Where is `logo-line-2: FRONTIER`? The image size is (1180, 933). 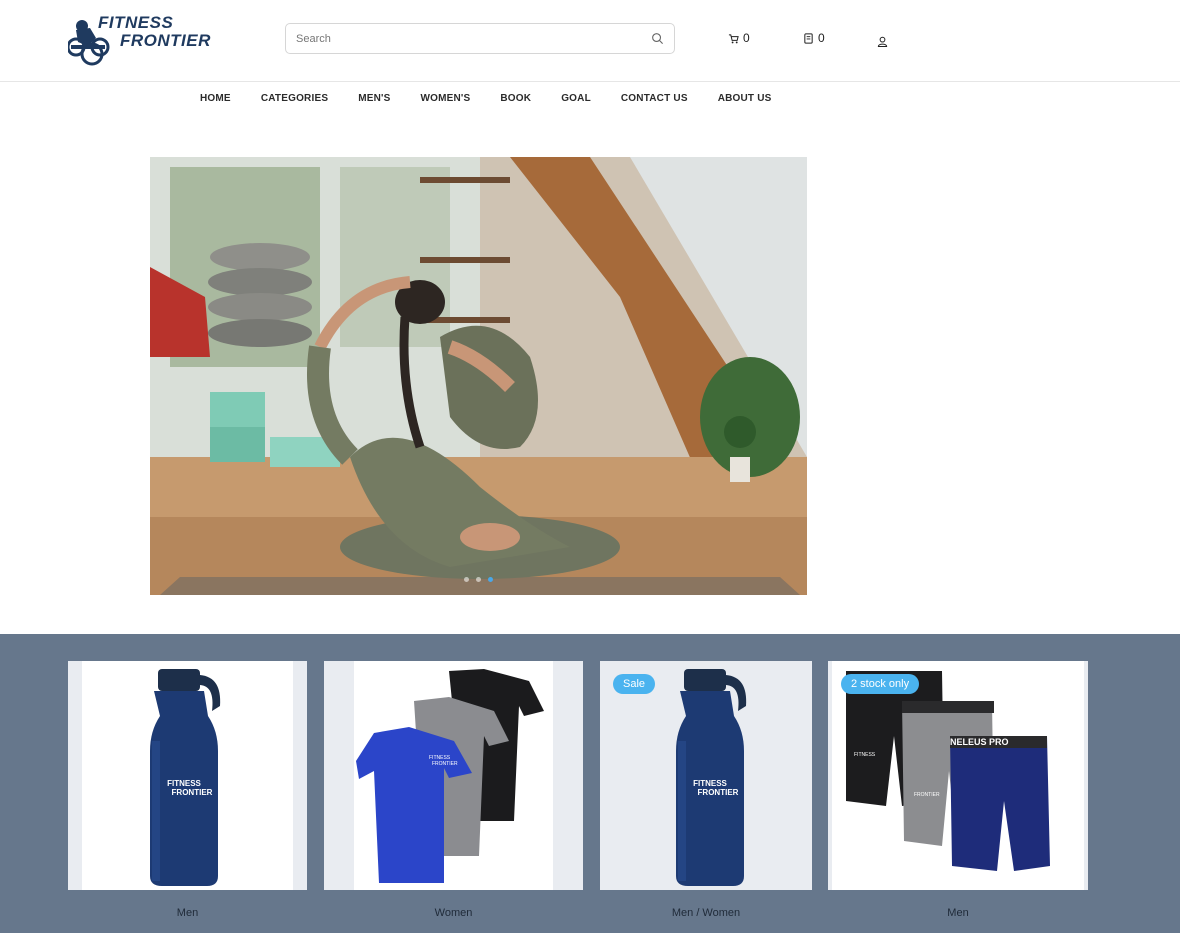 logo-line-2: FRONTIER is located at coordinates (165, 40).